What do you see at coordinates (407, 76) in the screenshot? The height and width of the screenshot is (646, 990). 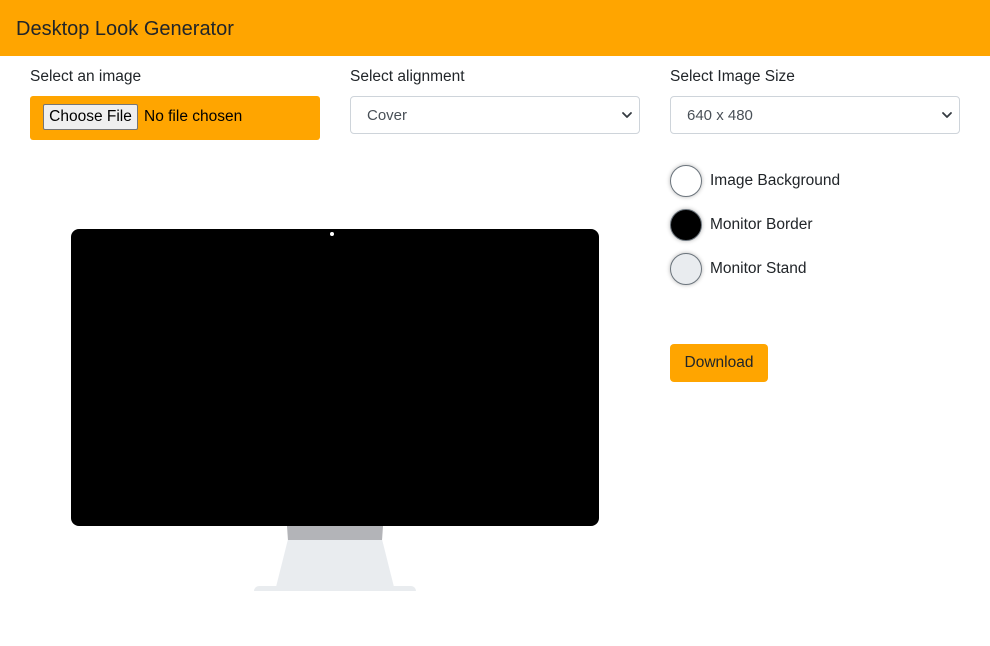 I see `alignment-select-label: Select alignment` at bounding box center [407, 76].